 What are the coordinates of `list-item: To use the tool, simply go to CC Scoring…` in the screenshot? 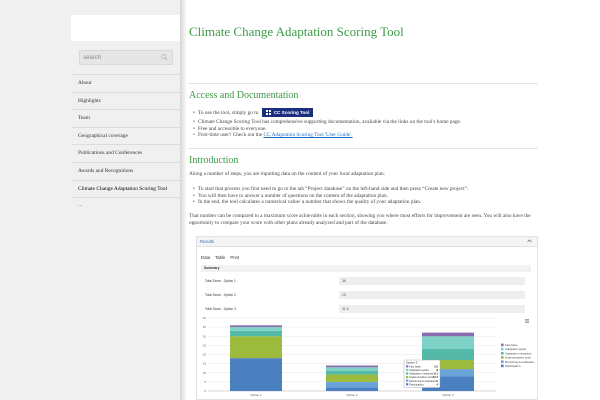 It's located at (327, 113).